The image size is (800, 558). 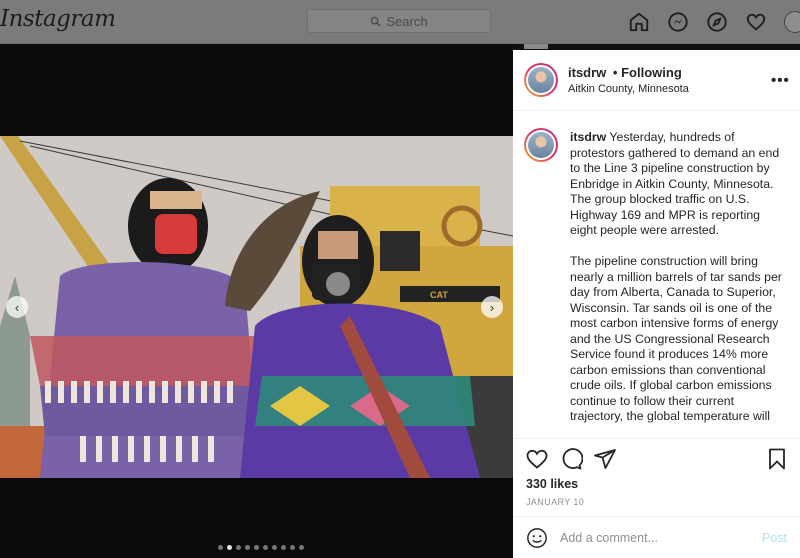 I want to click on top-navigation: Instagram Search, so click(x=400, y=22).